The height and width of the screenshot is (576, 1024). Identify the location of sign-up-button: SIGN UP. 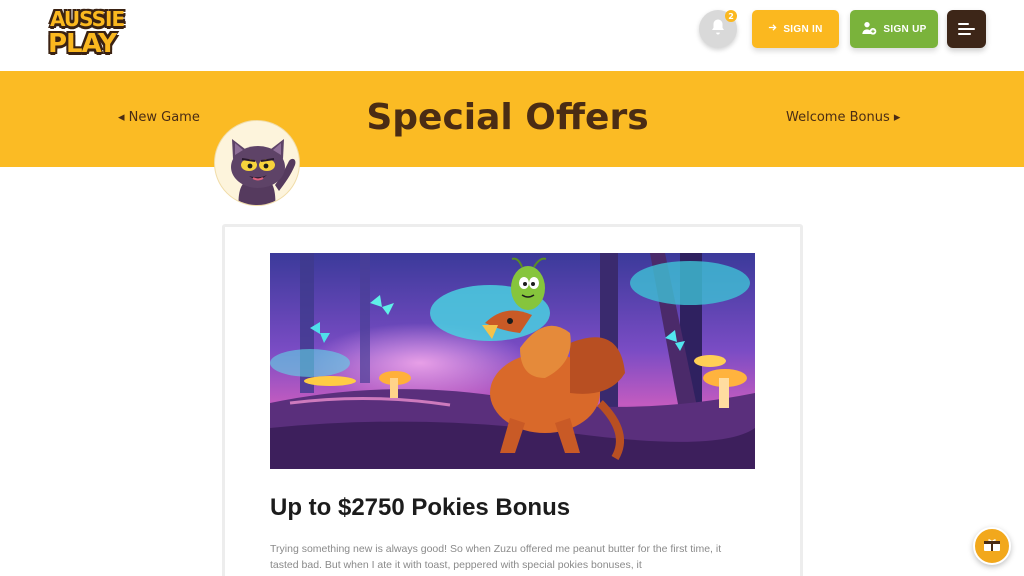
(894, 29).